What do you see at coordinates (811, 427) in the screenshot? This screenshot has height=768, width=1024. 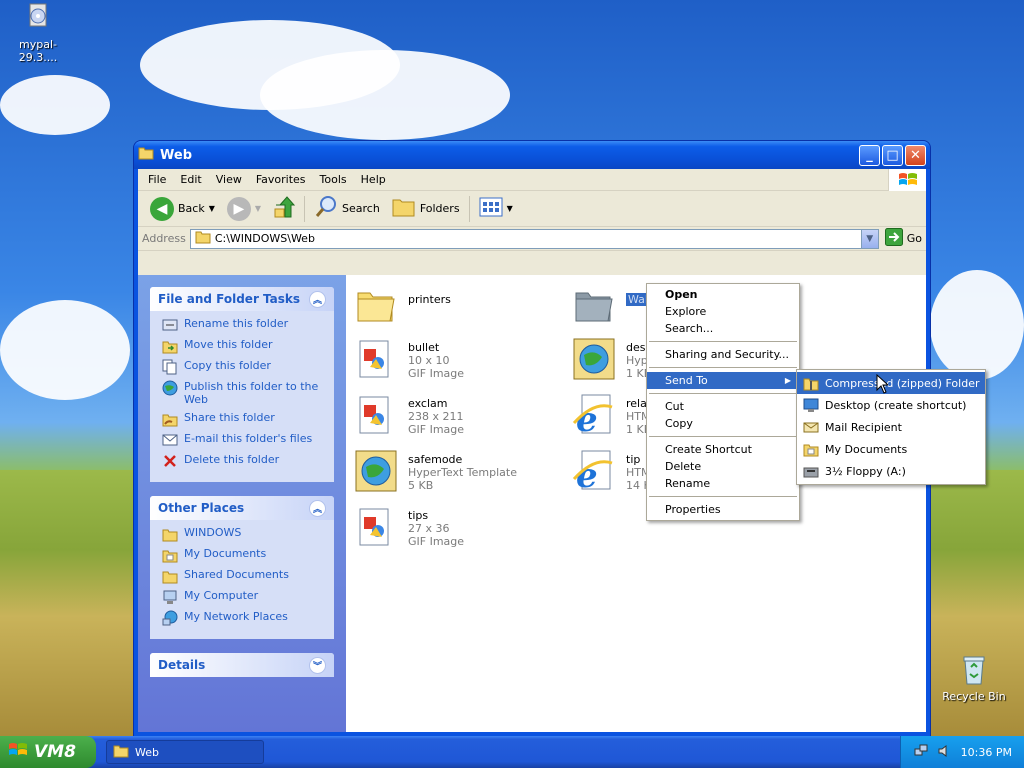 I see `mail-icon` at bounding box center [811, 427].